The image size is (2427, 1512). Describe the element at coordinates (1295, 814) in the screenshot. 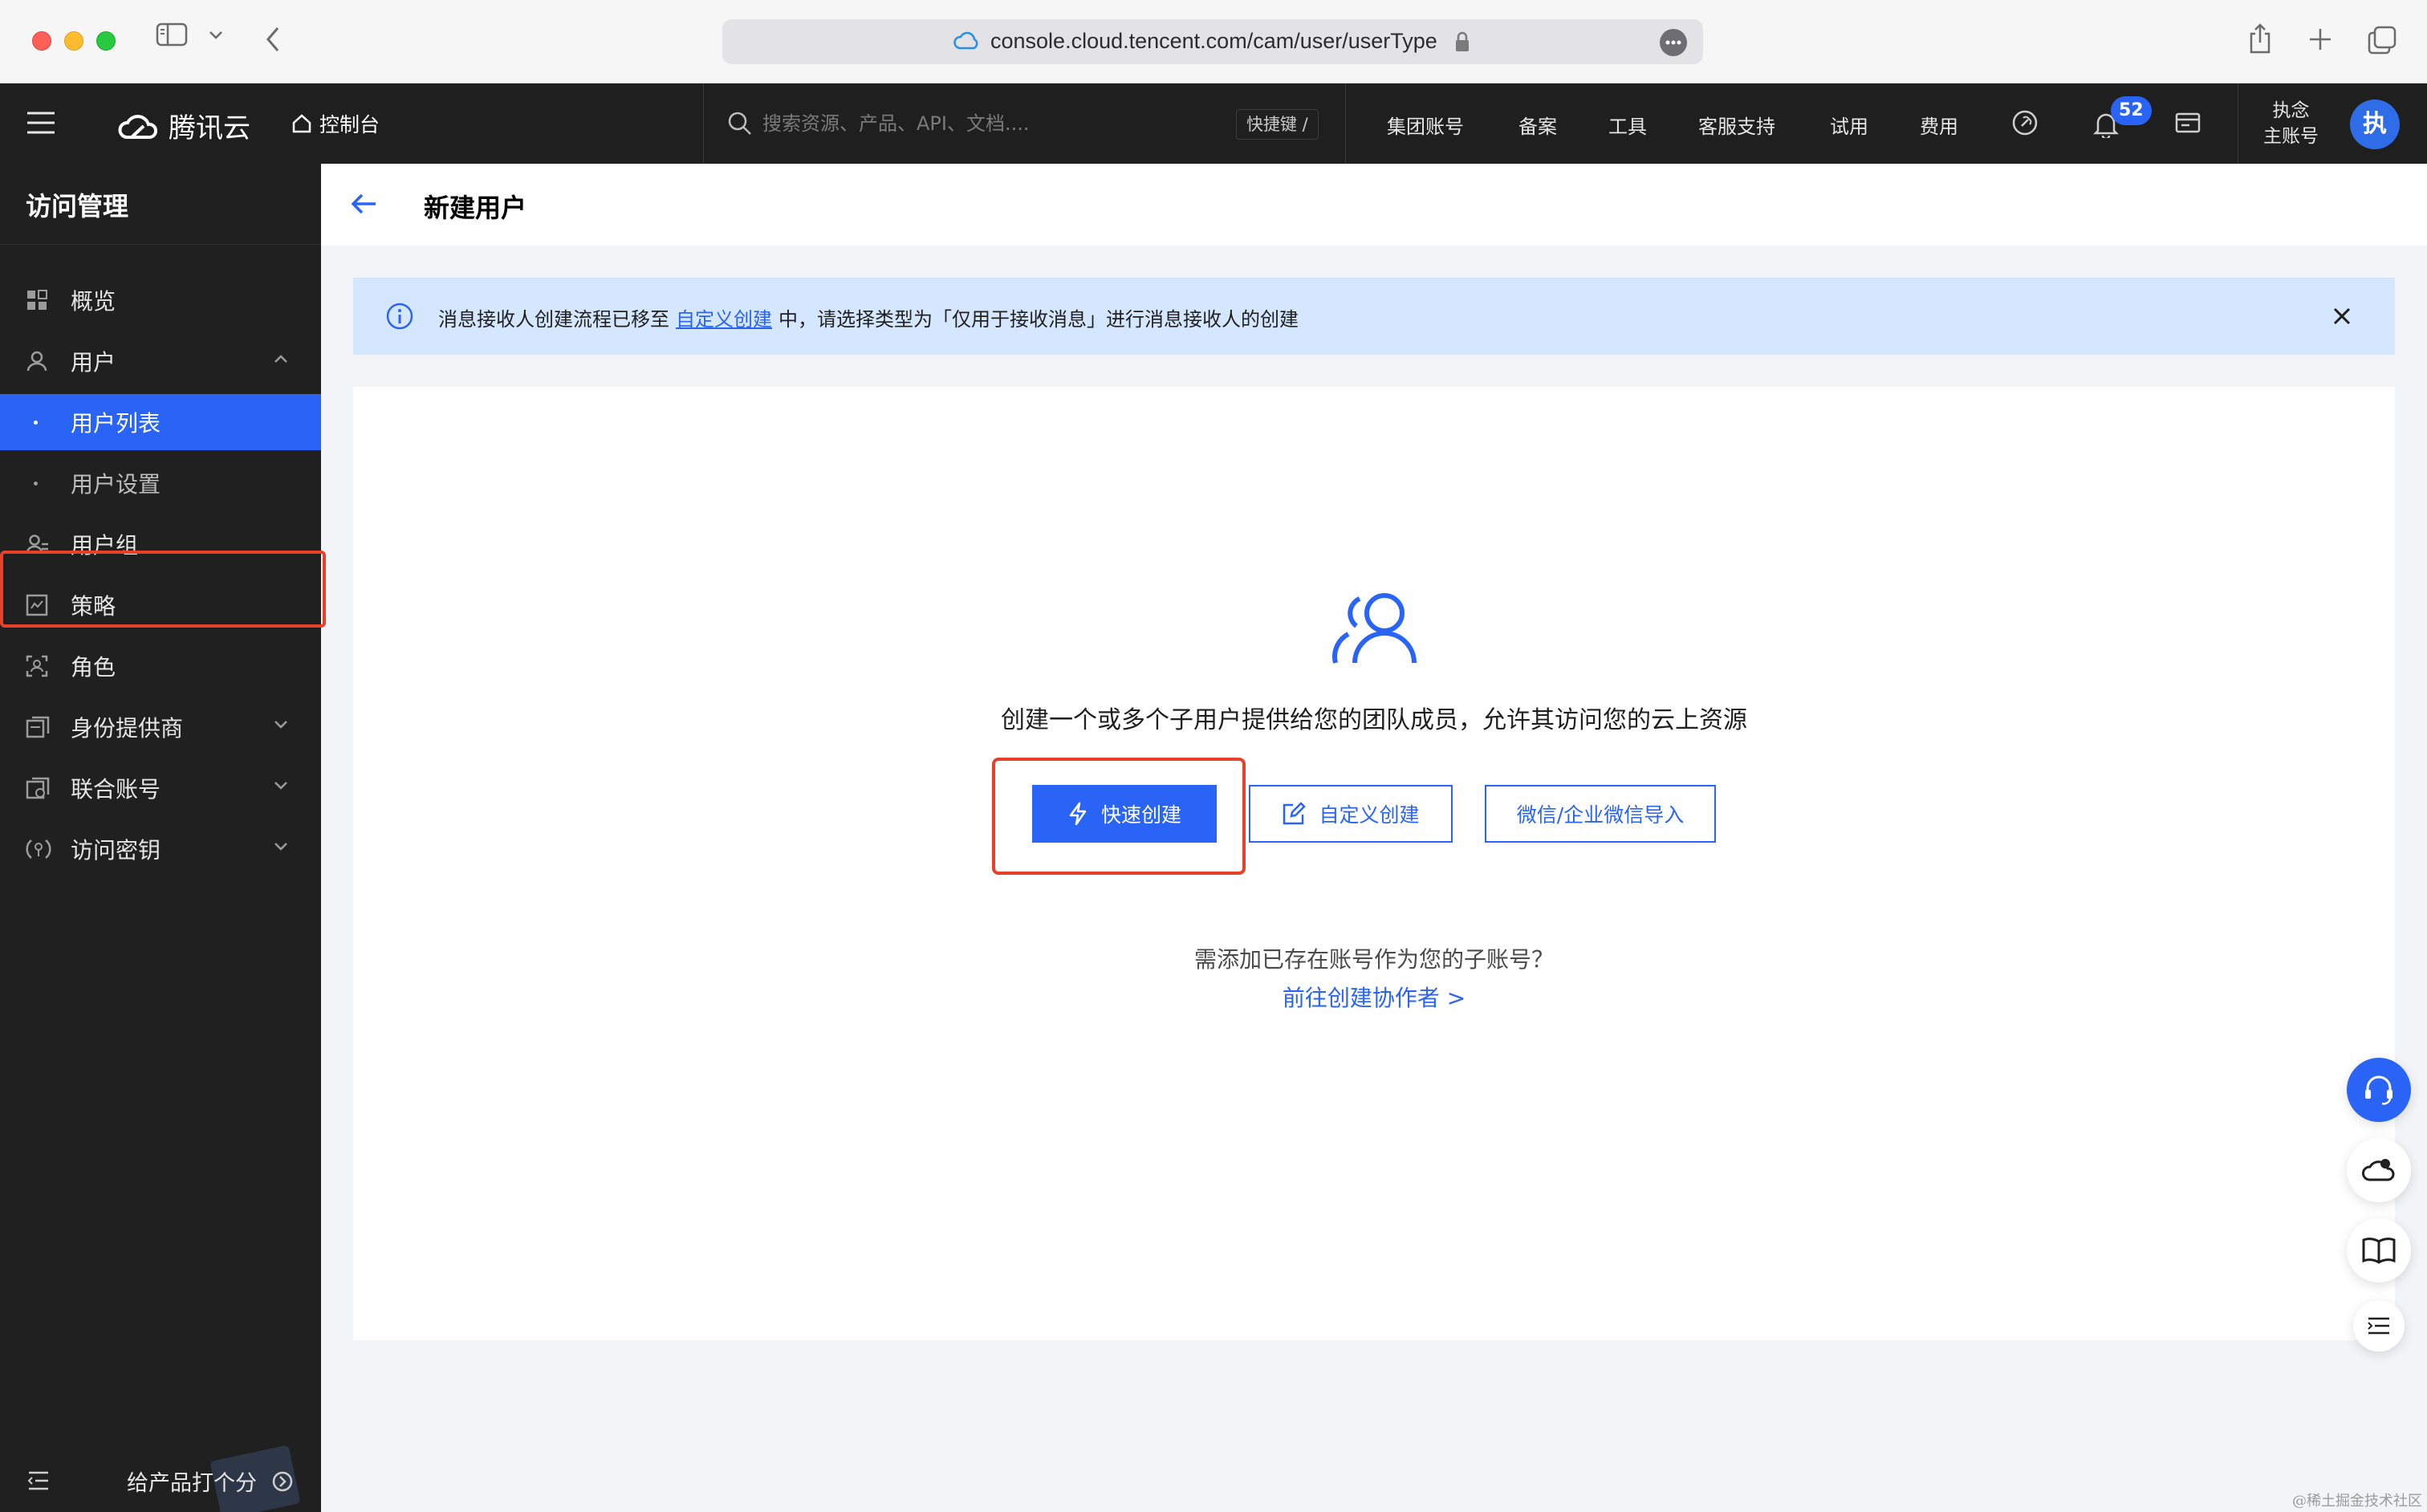

I see `edit-icon` at that location.